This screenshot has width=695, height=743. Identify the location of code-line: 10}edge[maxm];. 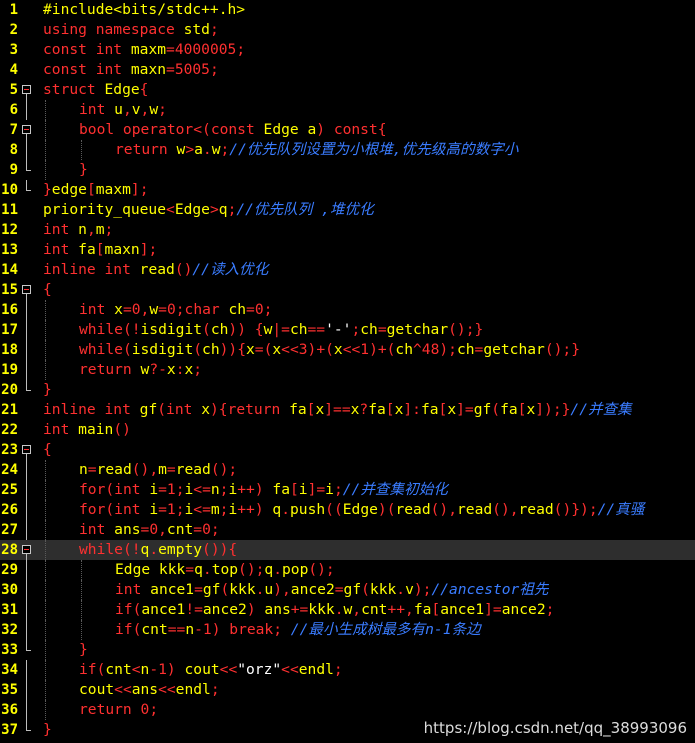
(347, 190).